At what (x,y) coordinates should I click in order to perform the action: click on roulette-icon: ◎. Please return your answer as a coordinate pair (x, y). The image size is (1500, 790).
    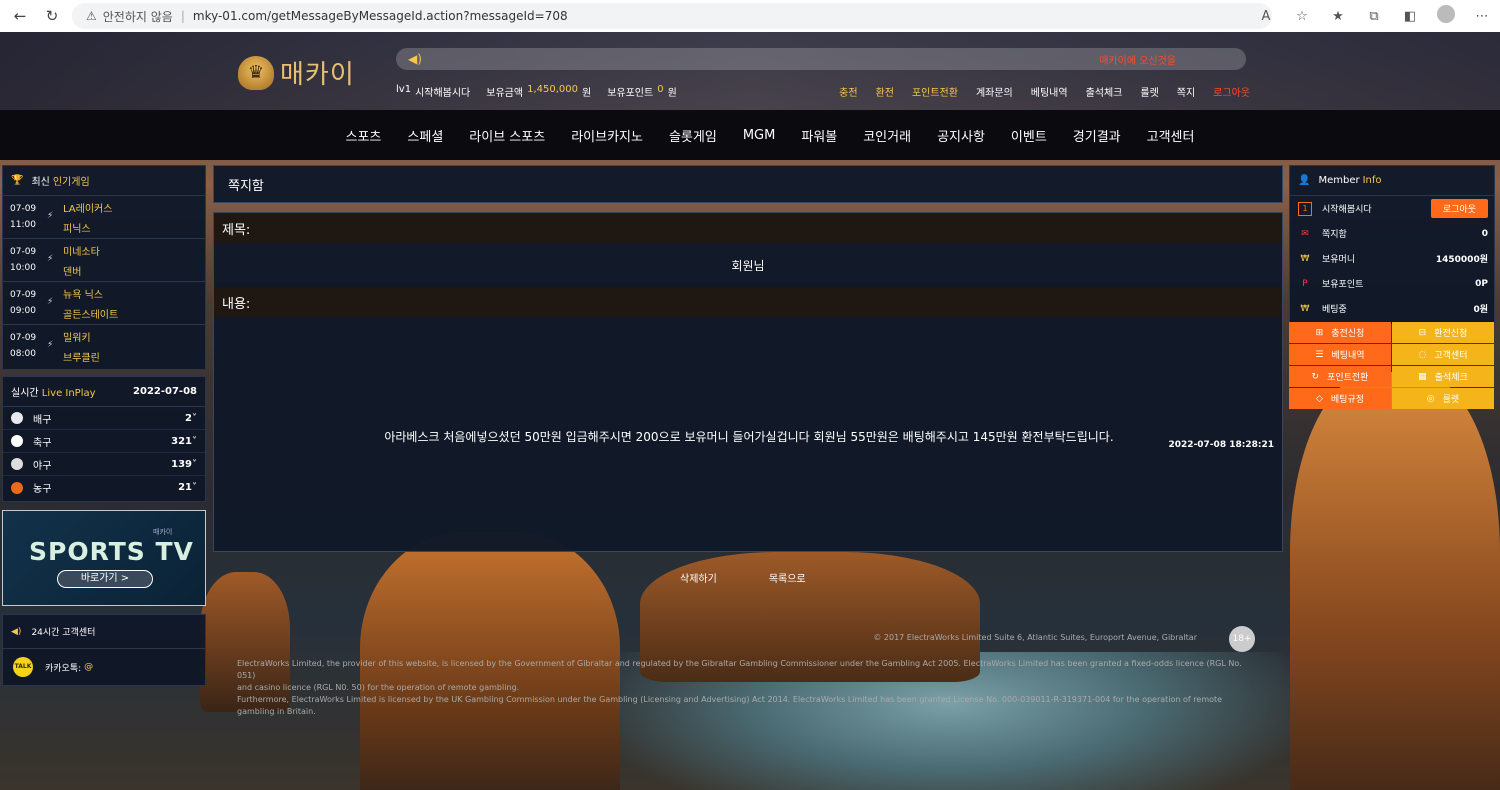
    Looking at the image, I should click on (1430, 398).